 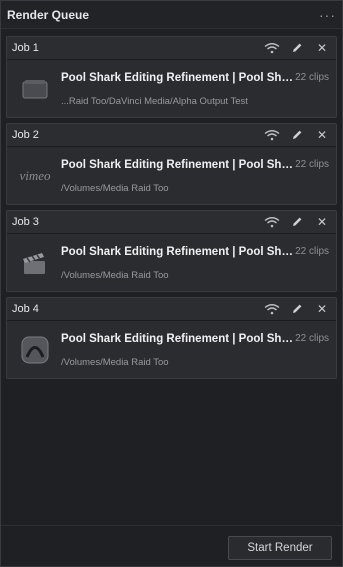 I want to click on panel-header: Render Queue ···, so click(x=171, y=15).